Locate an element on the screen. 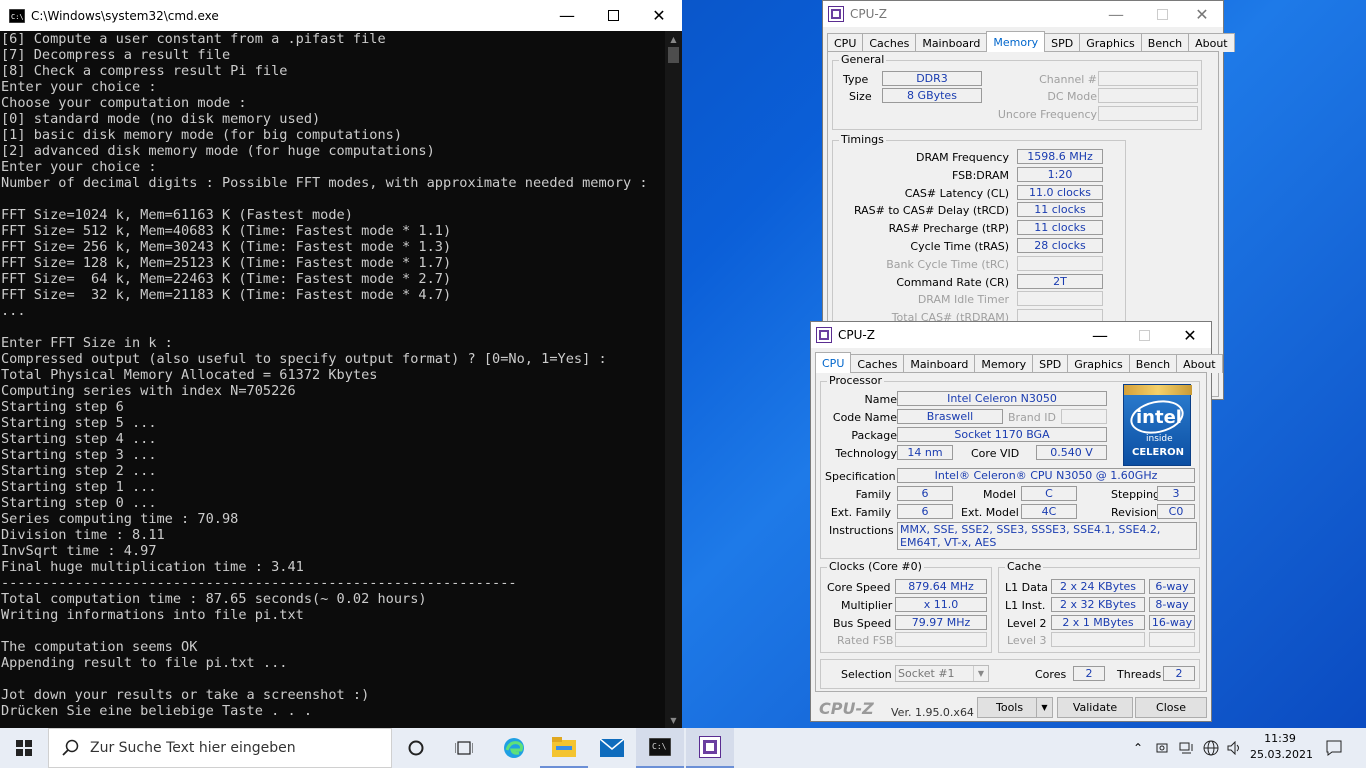 The height and width of the screenshot is (768, 1366). cortana-icon is located at coordinates (416, 748).